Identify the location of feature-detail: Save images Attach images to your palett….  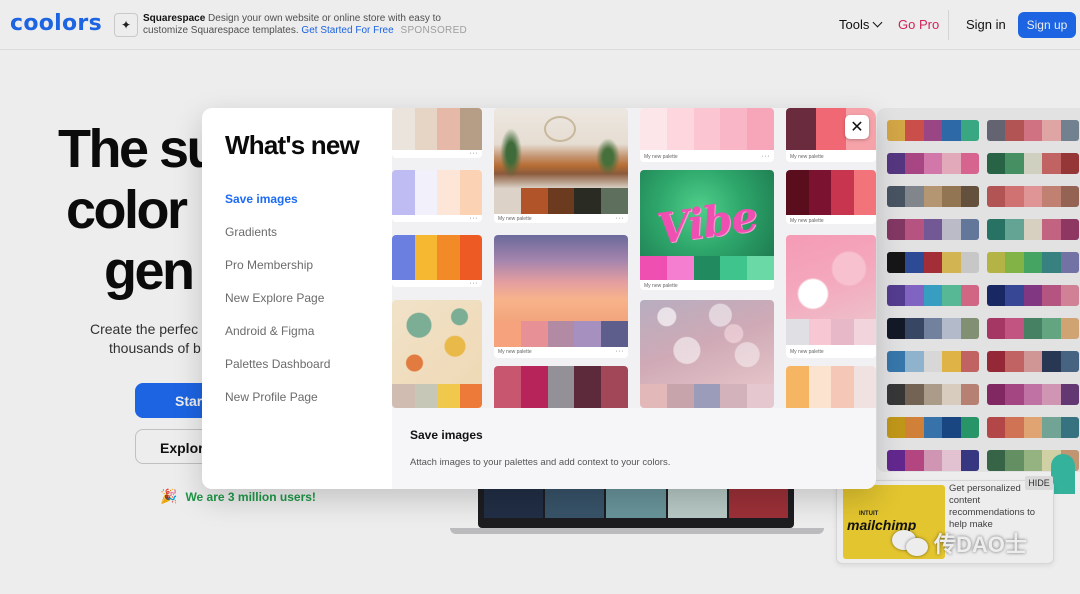
(634, 448).